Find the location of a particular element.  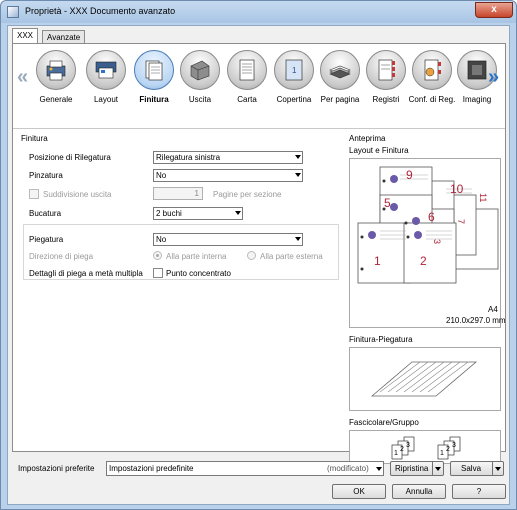

fold-direction-label: Direzione di piega is located at coordinates (61, 256).